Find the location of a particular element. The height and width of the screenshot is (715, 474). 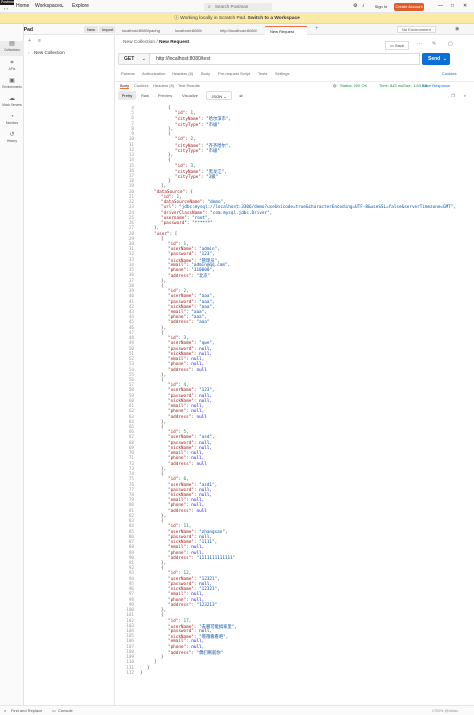

format-select: JSON ⌄ is located at coordinates (219, 95).